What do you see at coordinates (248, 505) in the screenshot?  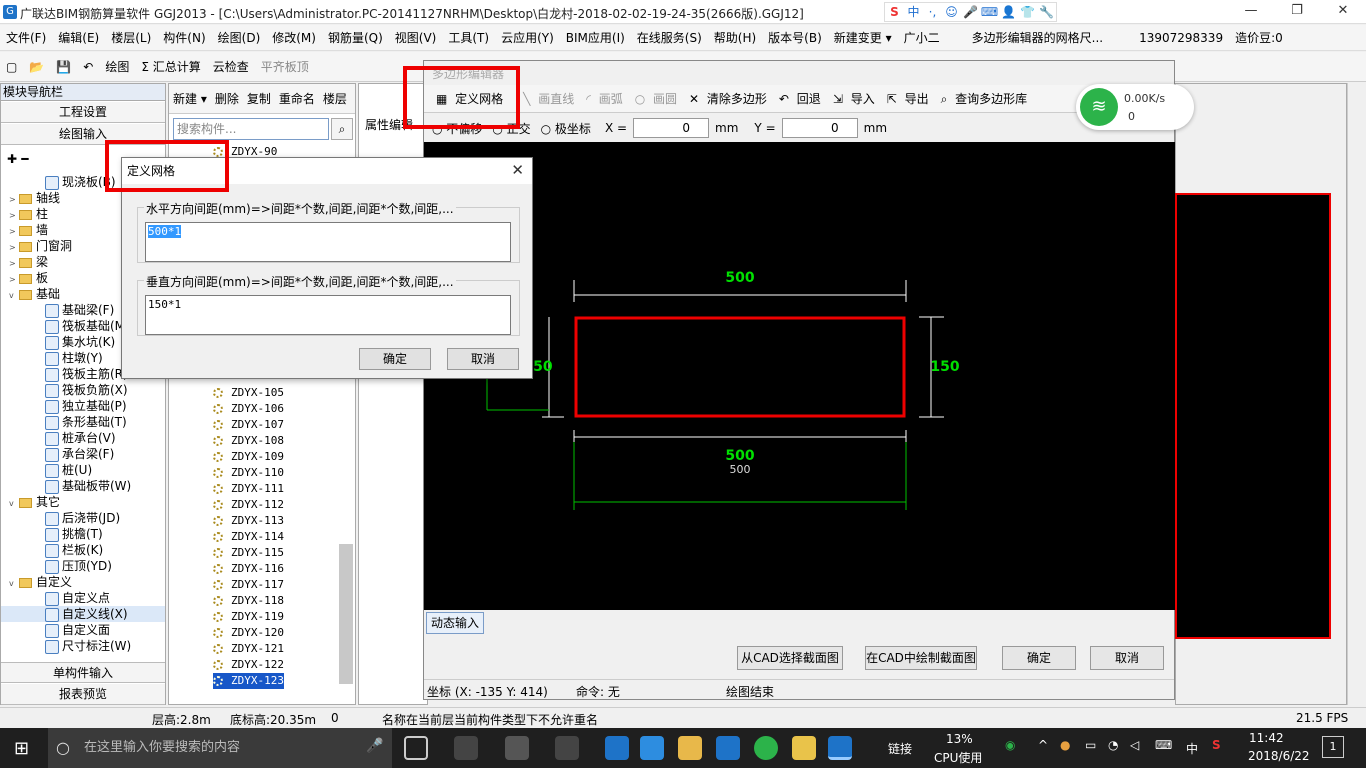 I see `list-item: ZDYX-112` at bounding box center [248, 505].